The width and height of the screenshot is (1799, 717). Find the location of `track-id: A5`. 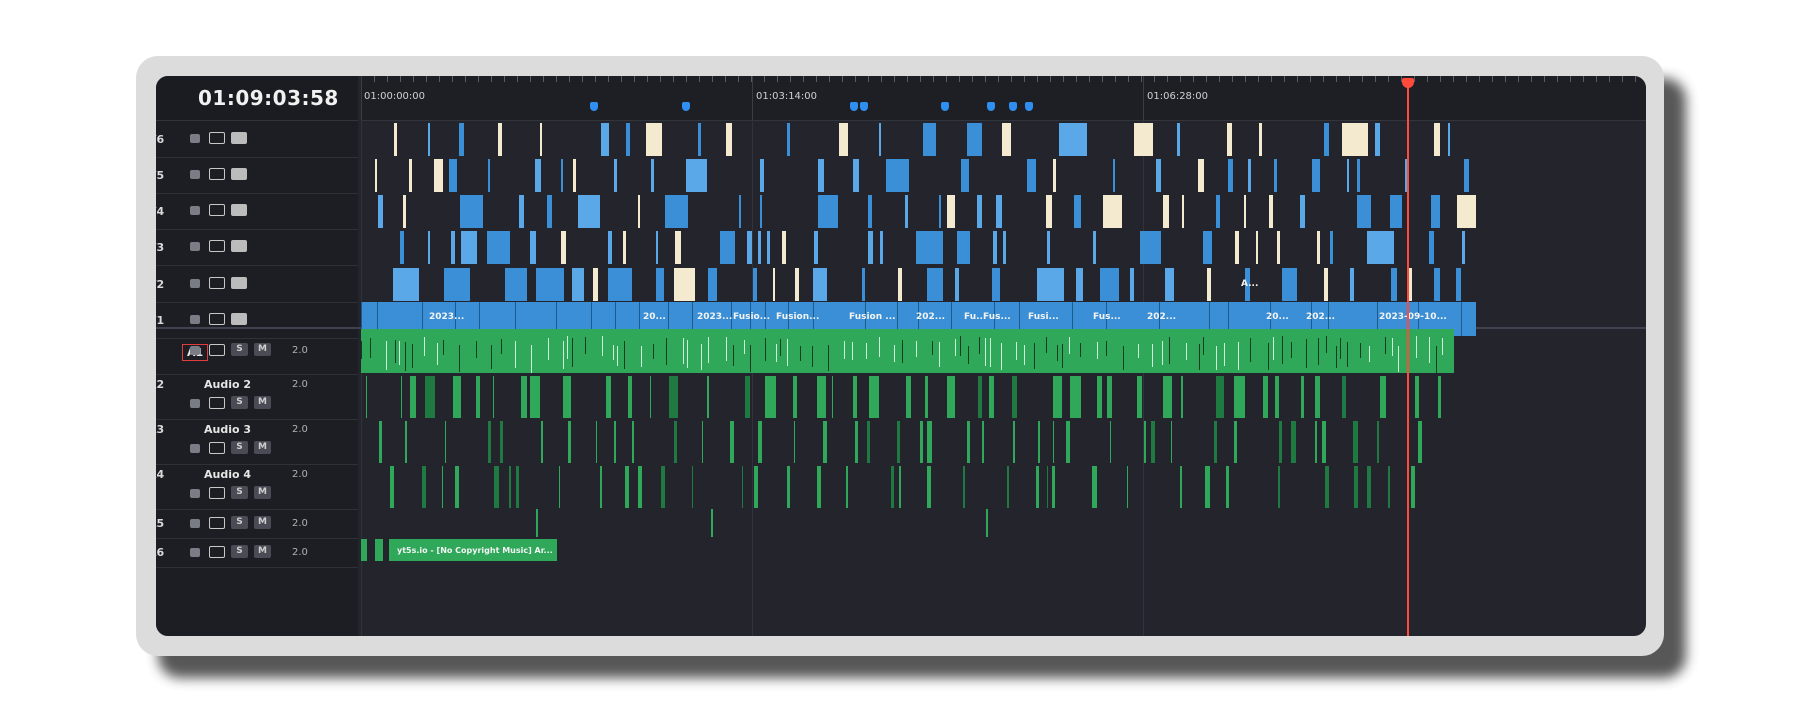

track-id: A5 is located at coordinates (160, 523).